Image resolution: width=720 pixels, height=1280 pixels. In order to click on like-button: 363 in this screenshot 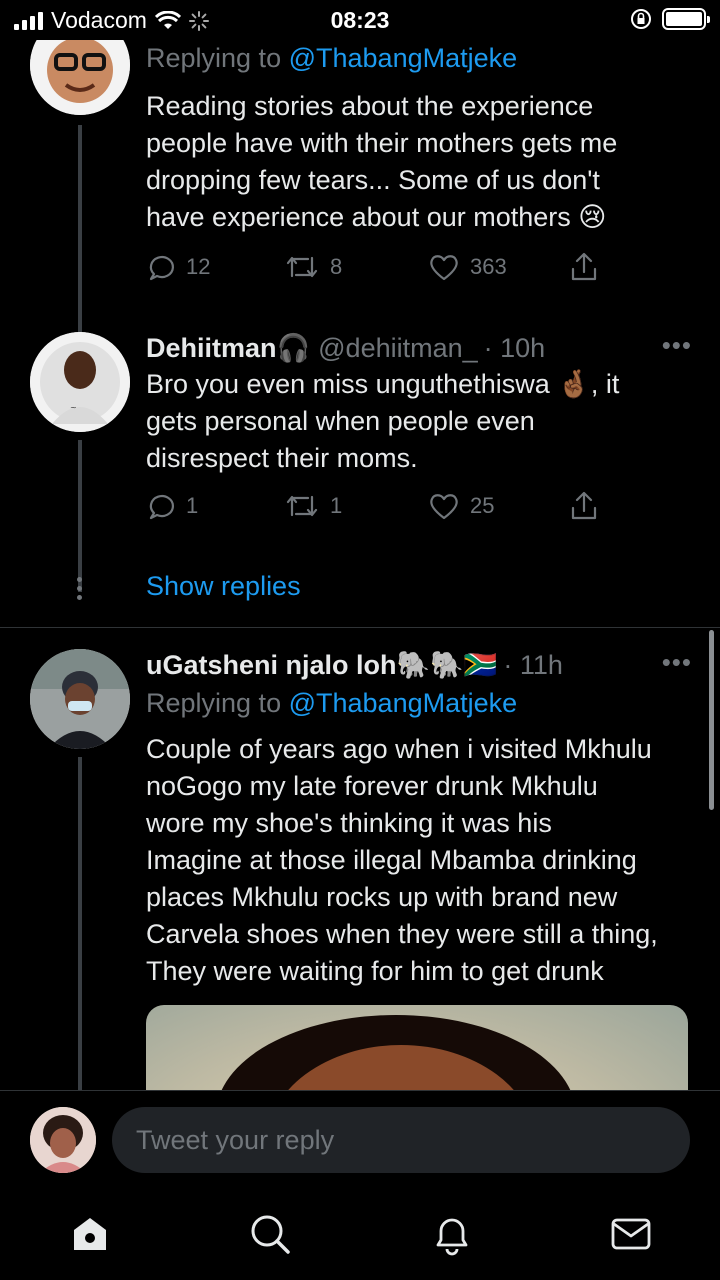, I will do `click(467, 267)`.